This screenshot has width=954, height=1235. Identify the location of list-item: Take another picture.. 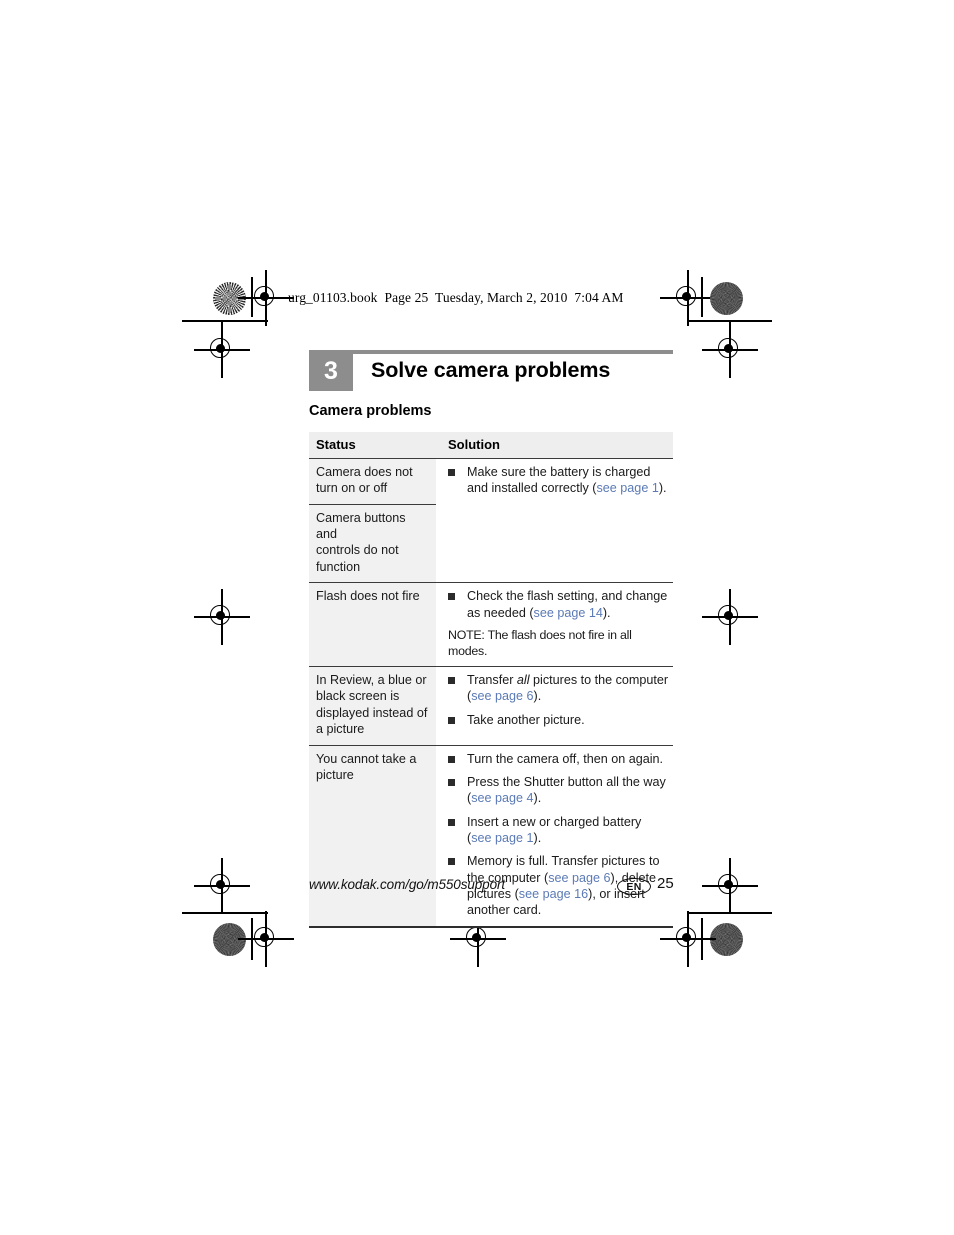
(558, 720).